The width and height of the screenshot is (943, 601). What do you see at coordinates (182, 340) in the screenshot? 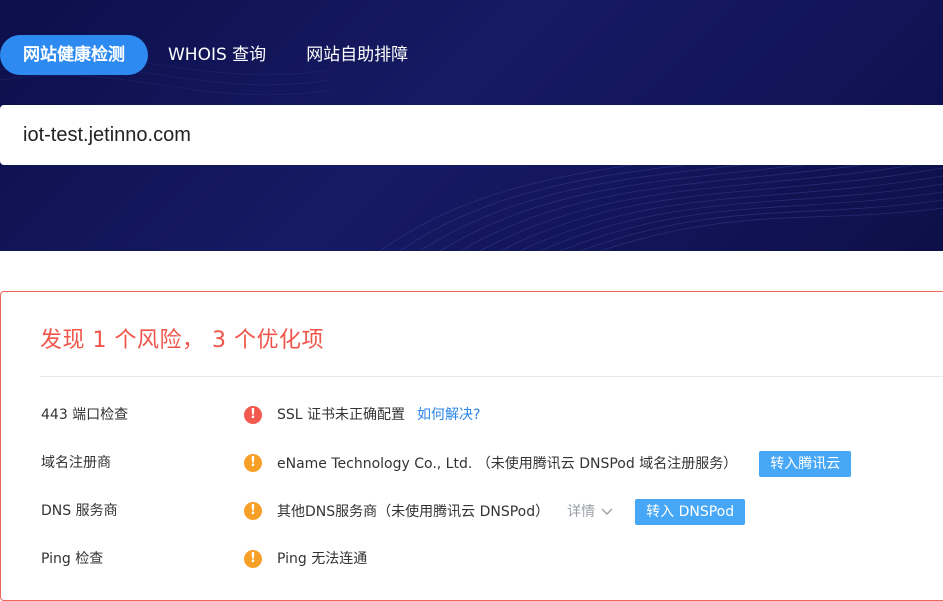
I see `result-summary: 发现 1 个风险， 3 个优化项` at bounding box center [182, 340].